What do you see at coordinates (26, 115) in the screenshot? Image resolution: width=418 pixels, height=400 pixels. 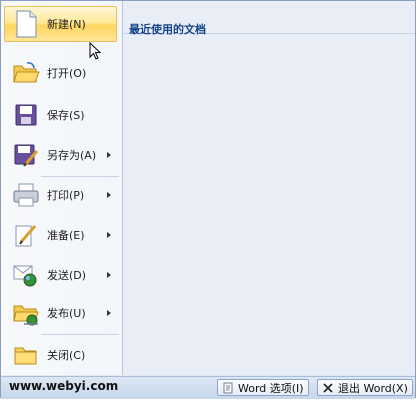 I see `save-disk-icon` at bounding box center [26, 115].